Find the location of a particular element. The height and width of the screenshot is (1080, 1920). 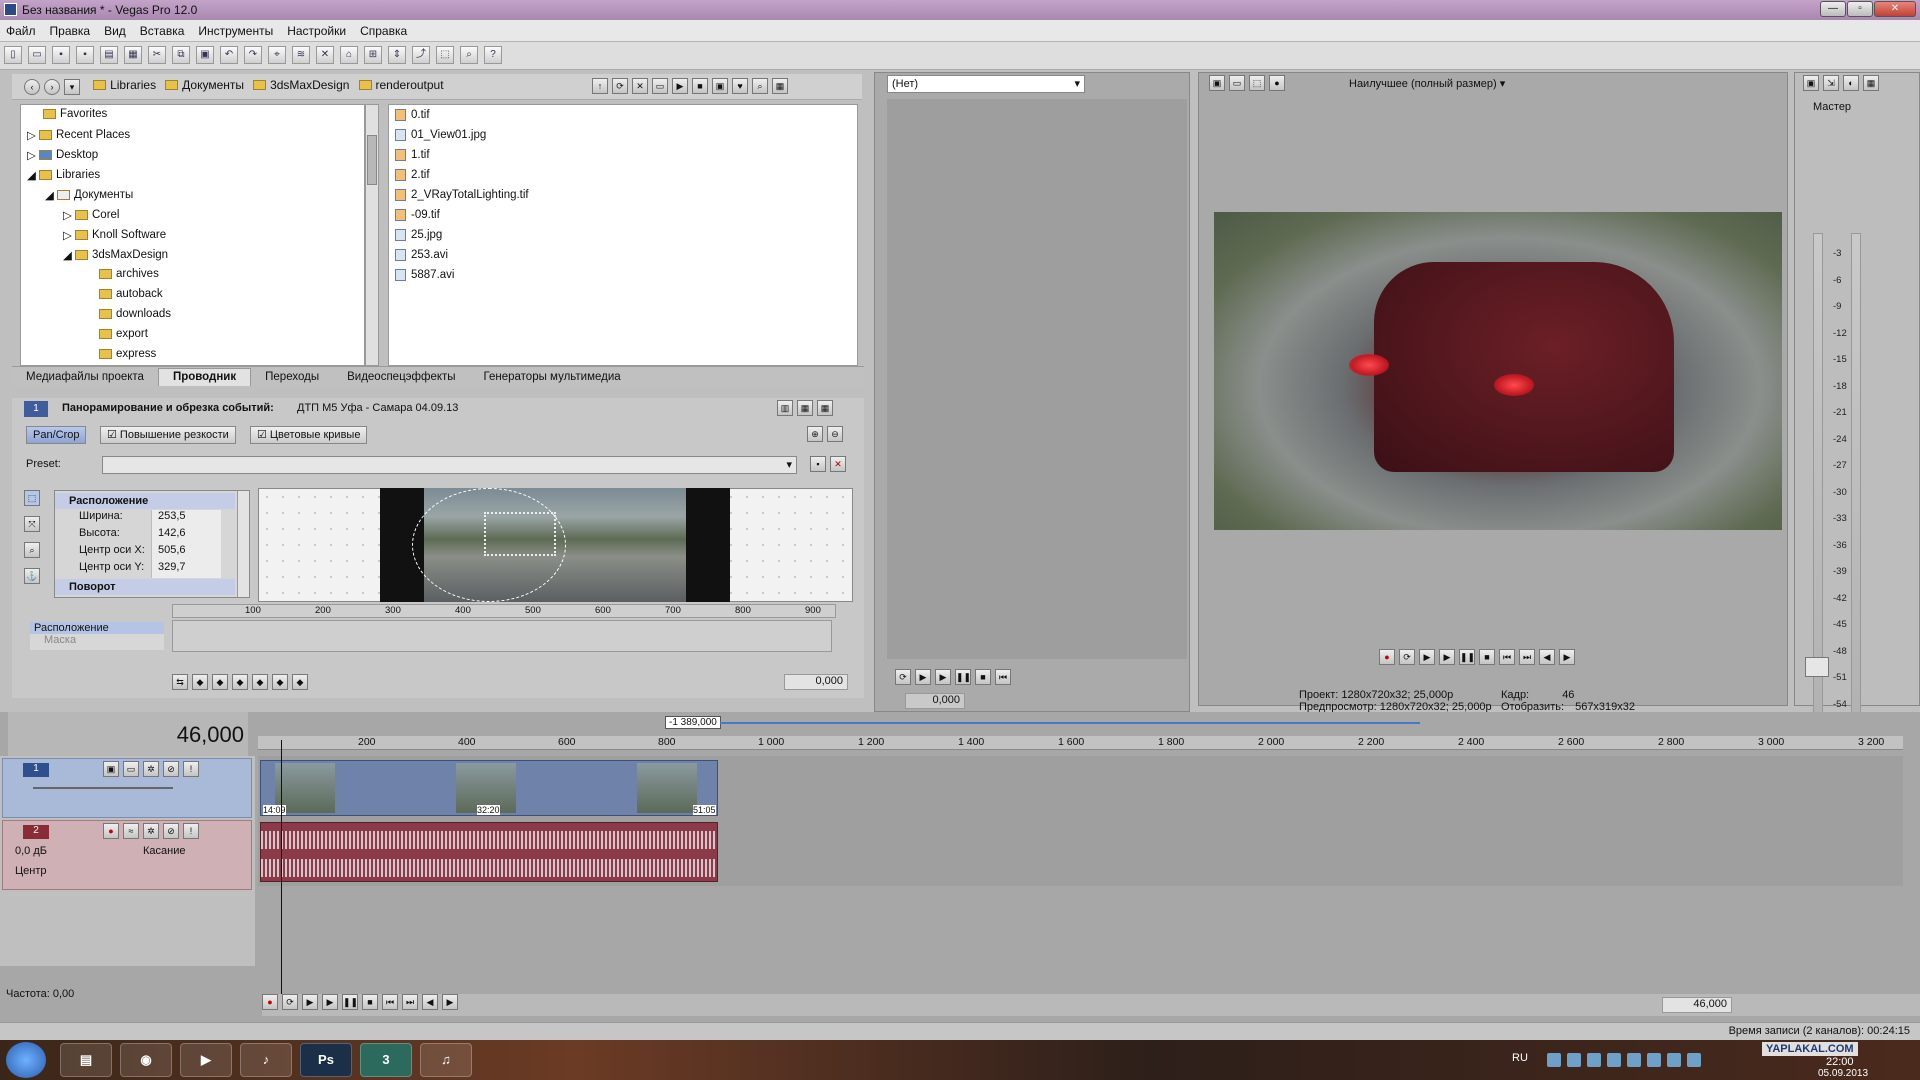

record-icon: ● is located at coordinates (1387, 657).